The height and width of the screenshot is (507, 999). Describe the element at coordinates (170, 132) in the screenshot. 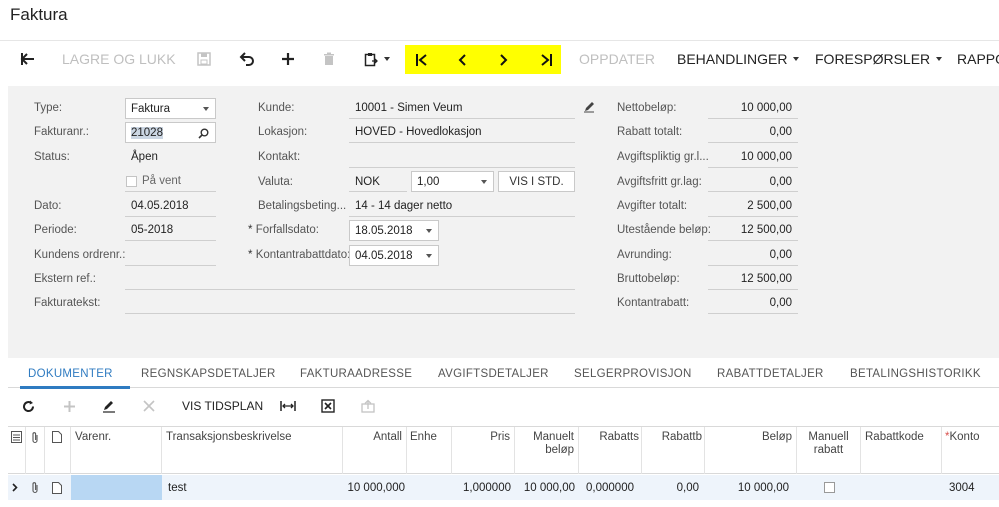

I see `invoice-no-field: 21028` at that location.